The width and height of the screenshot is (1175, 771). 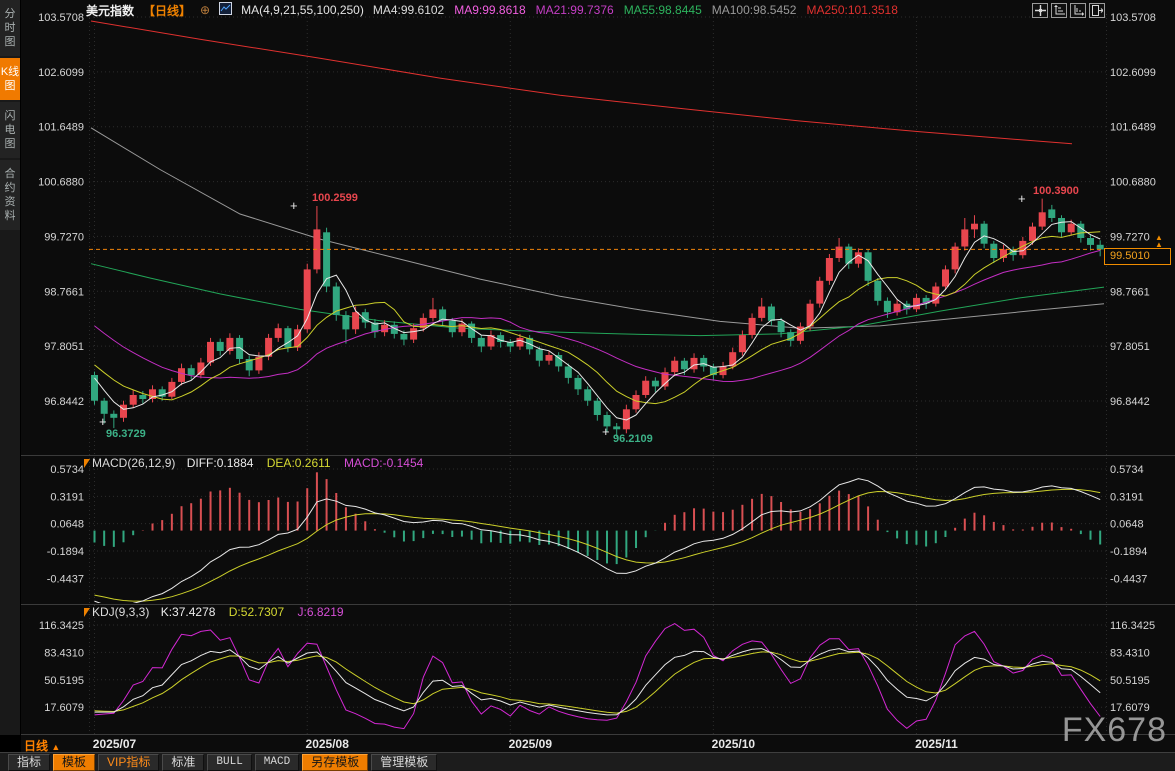 What do you see at coordinates (1040, 10) in the screenshot?
I see `pan-icon` at bounding box center [1040, 10].